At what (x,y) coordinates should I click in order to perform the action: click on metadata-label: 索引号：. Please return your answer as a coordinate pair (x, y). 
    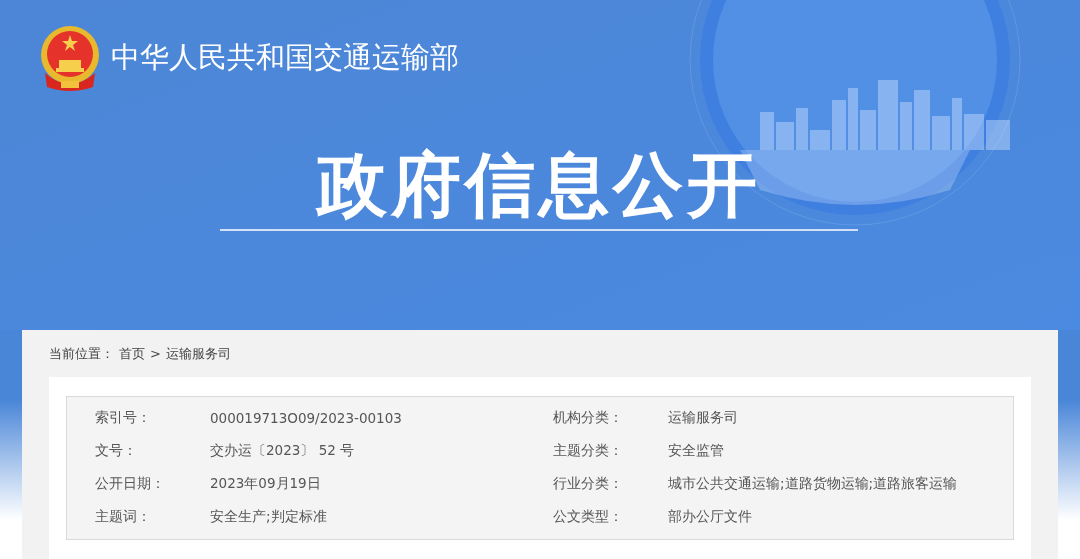
    Looking at the image, I should click on (123, 417).